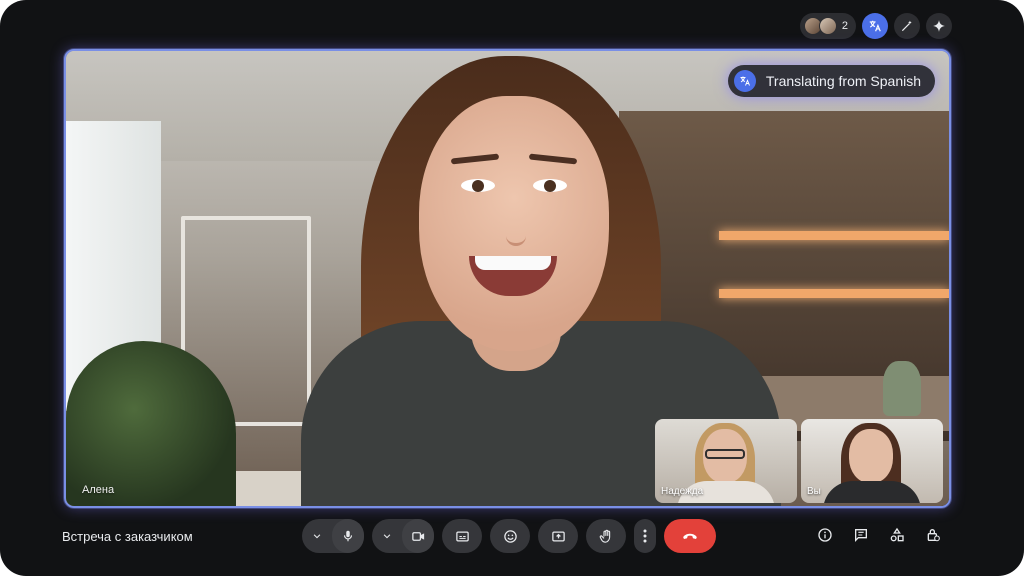  I want to click on mic-button, so click(348, 536).